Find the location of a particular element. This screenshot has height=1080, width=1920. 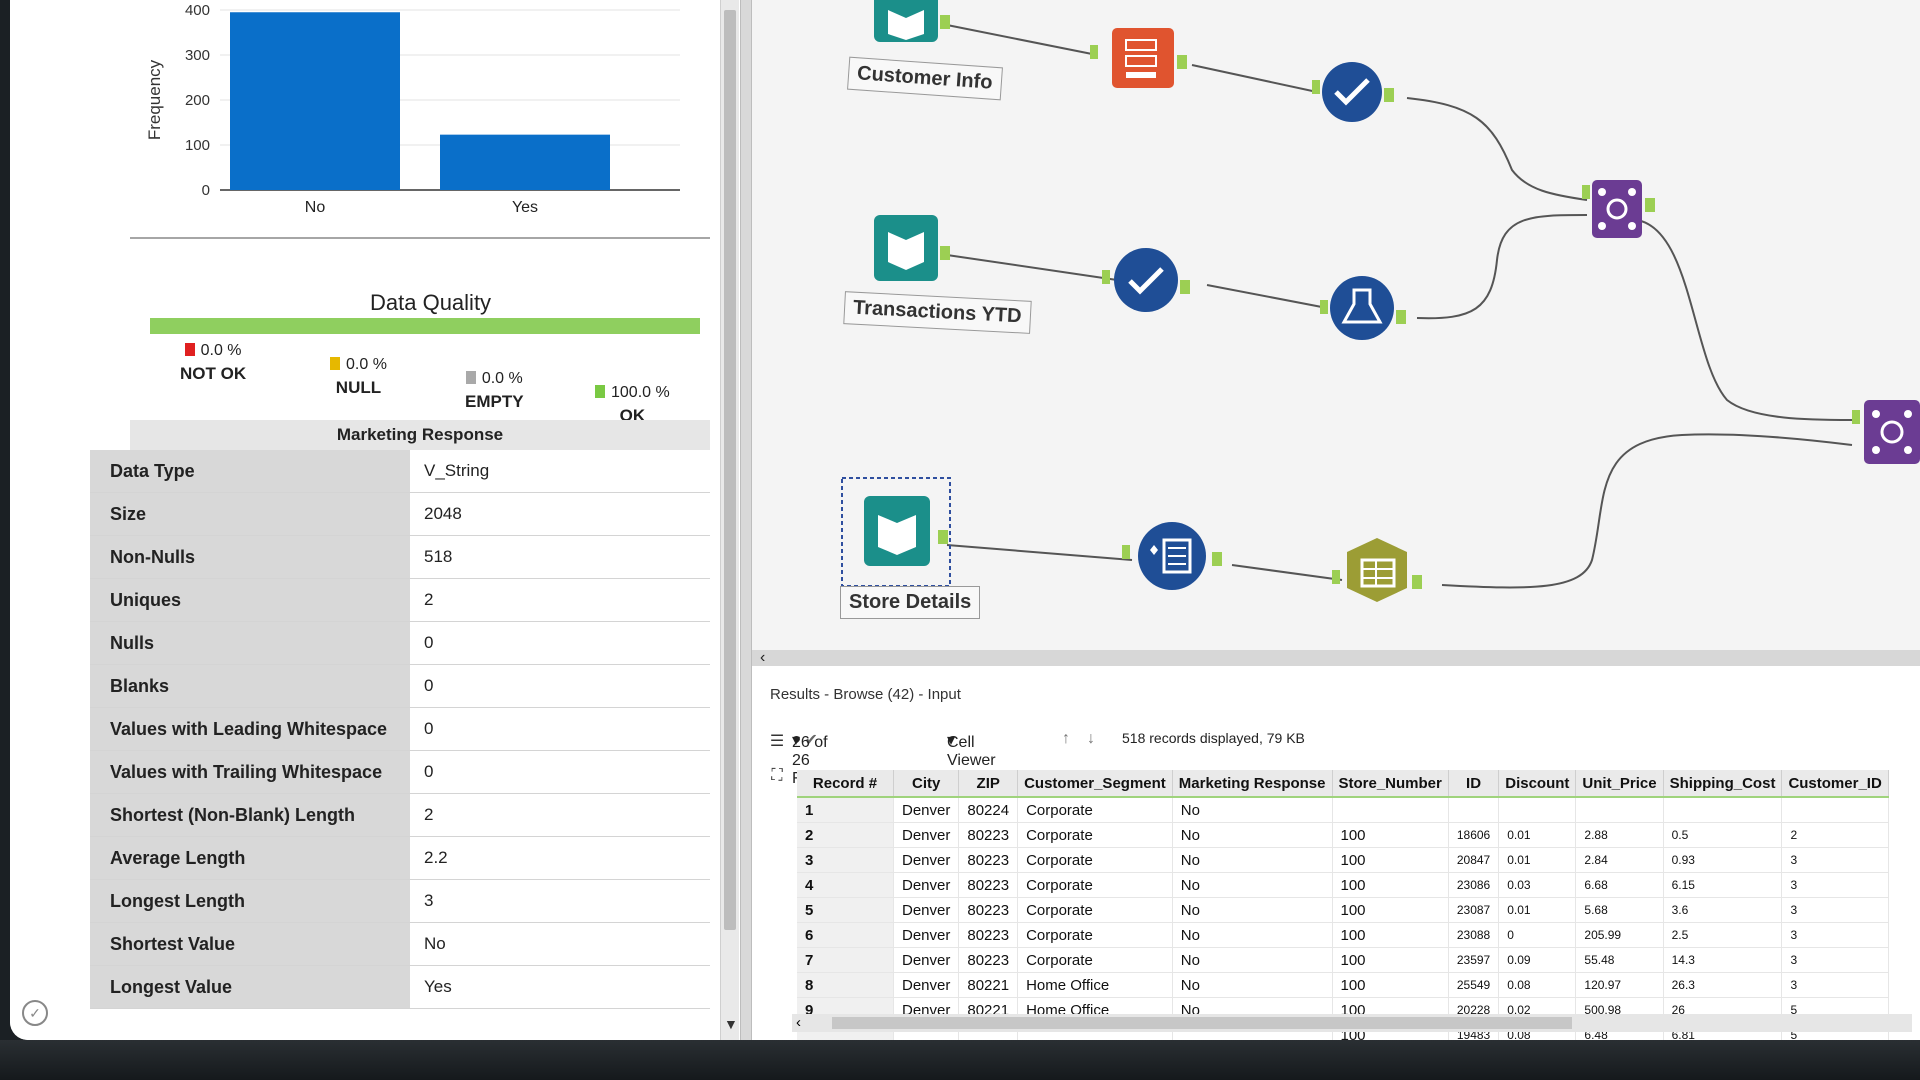

column-header: Unit_Price is located at coordinates (1619, 784).